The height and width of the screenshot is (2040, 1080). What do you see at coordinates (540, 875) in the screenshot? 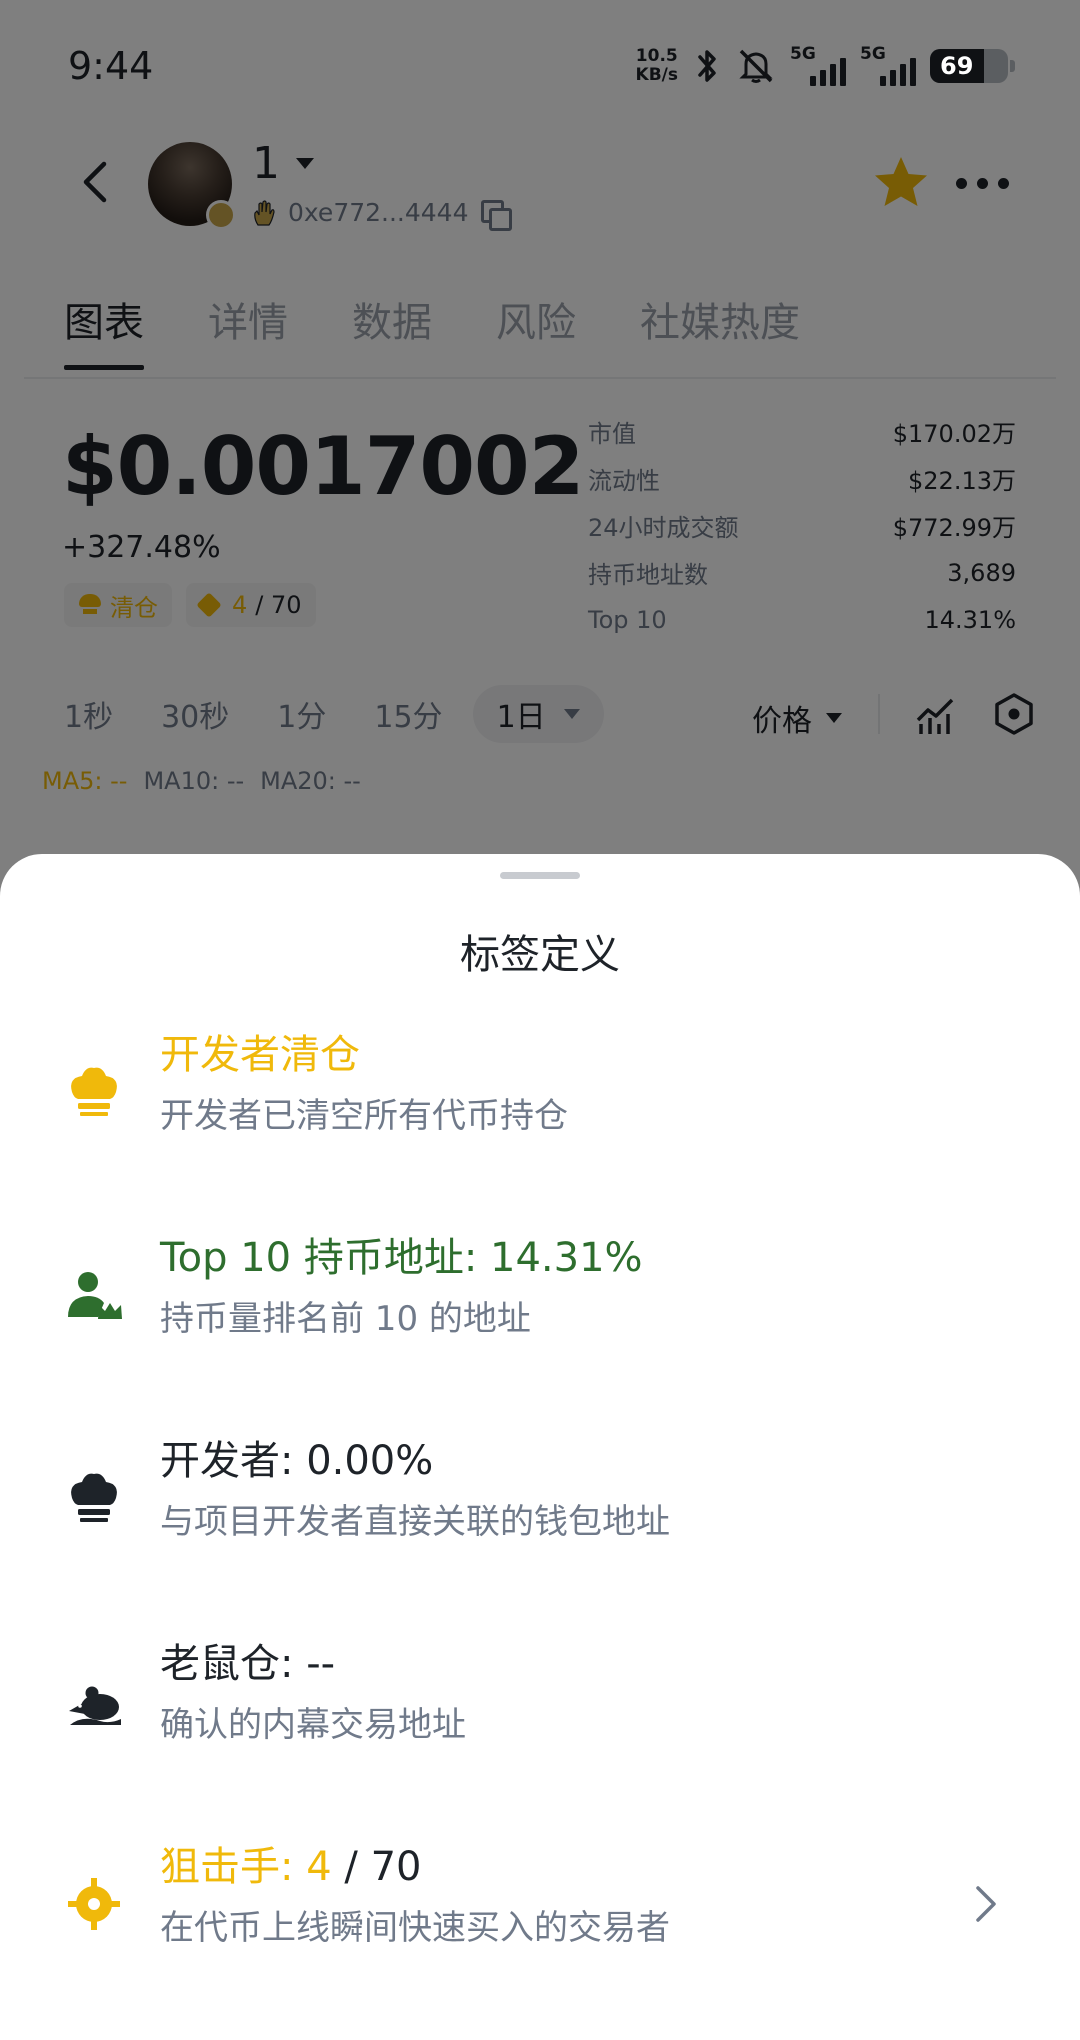
I see `sheet-drag-handle` at bounding box center [540, 875].